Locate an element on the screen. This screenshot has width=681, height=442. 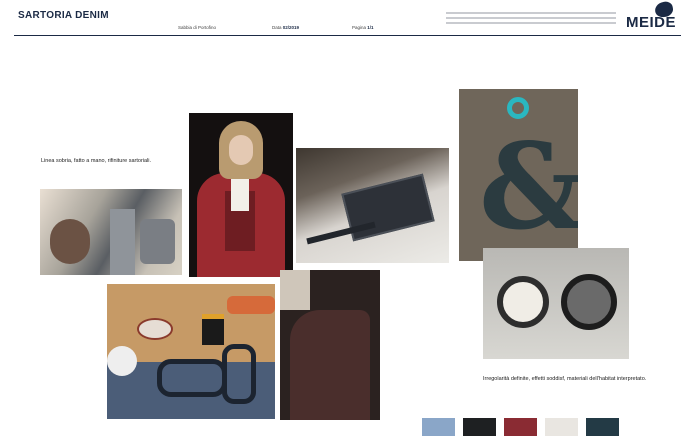
leather-garment-photo is located at coordinates (330, 345).